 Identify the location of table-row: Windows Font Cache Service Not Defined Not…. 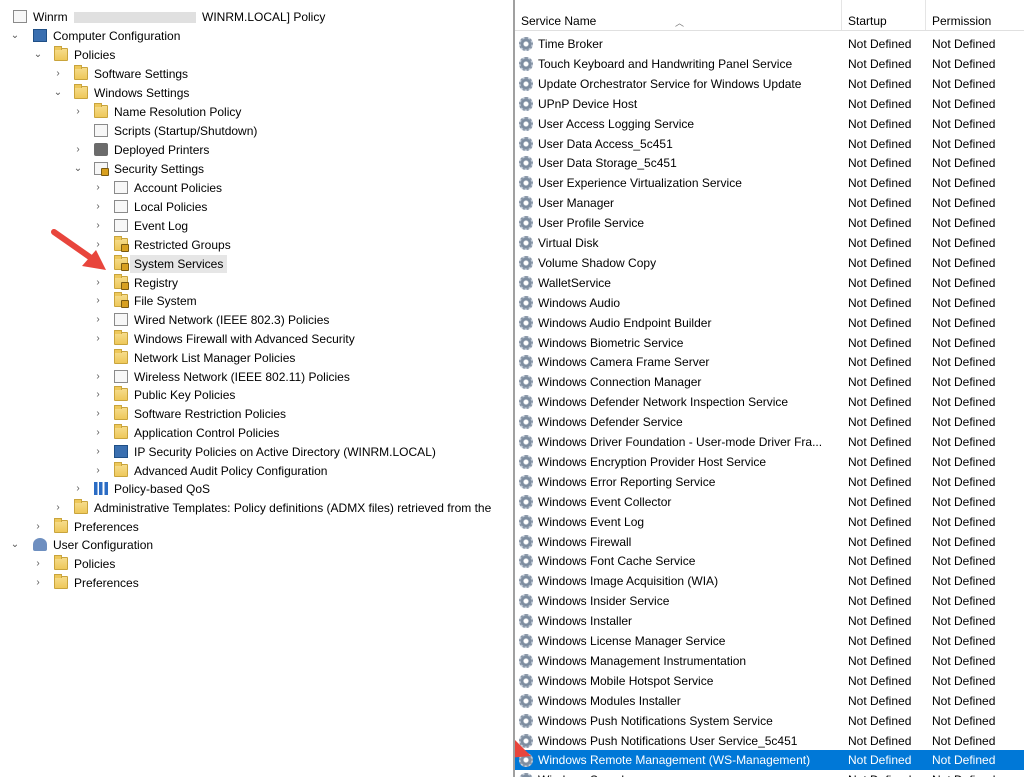
(769, 561).